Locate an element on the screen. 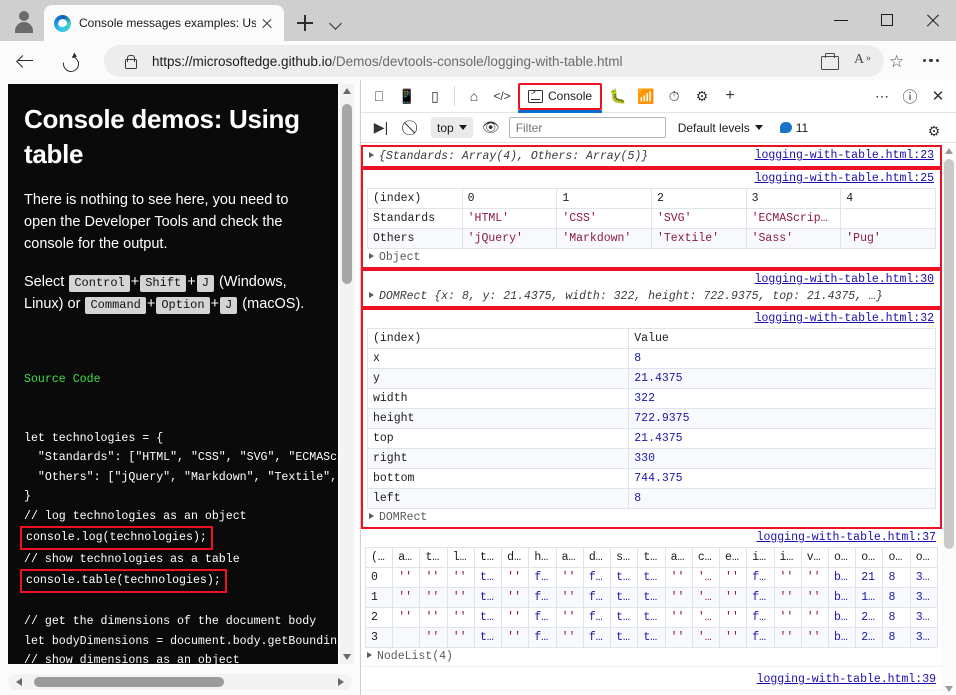 Image resolution: width=956 pixels, height=695 pixels. table-column-header: 1 is located at coordinates (604, 198).